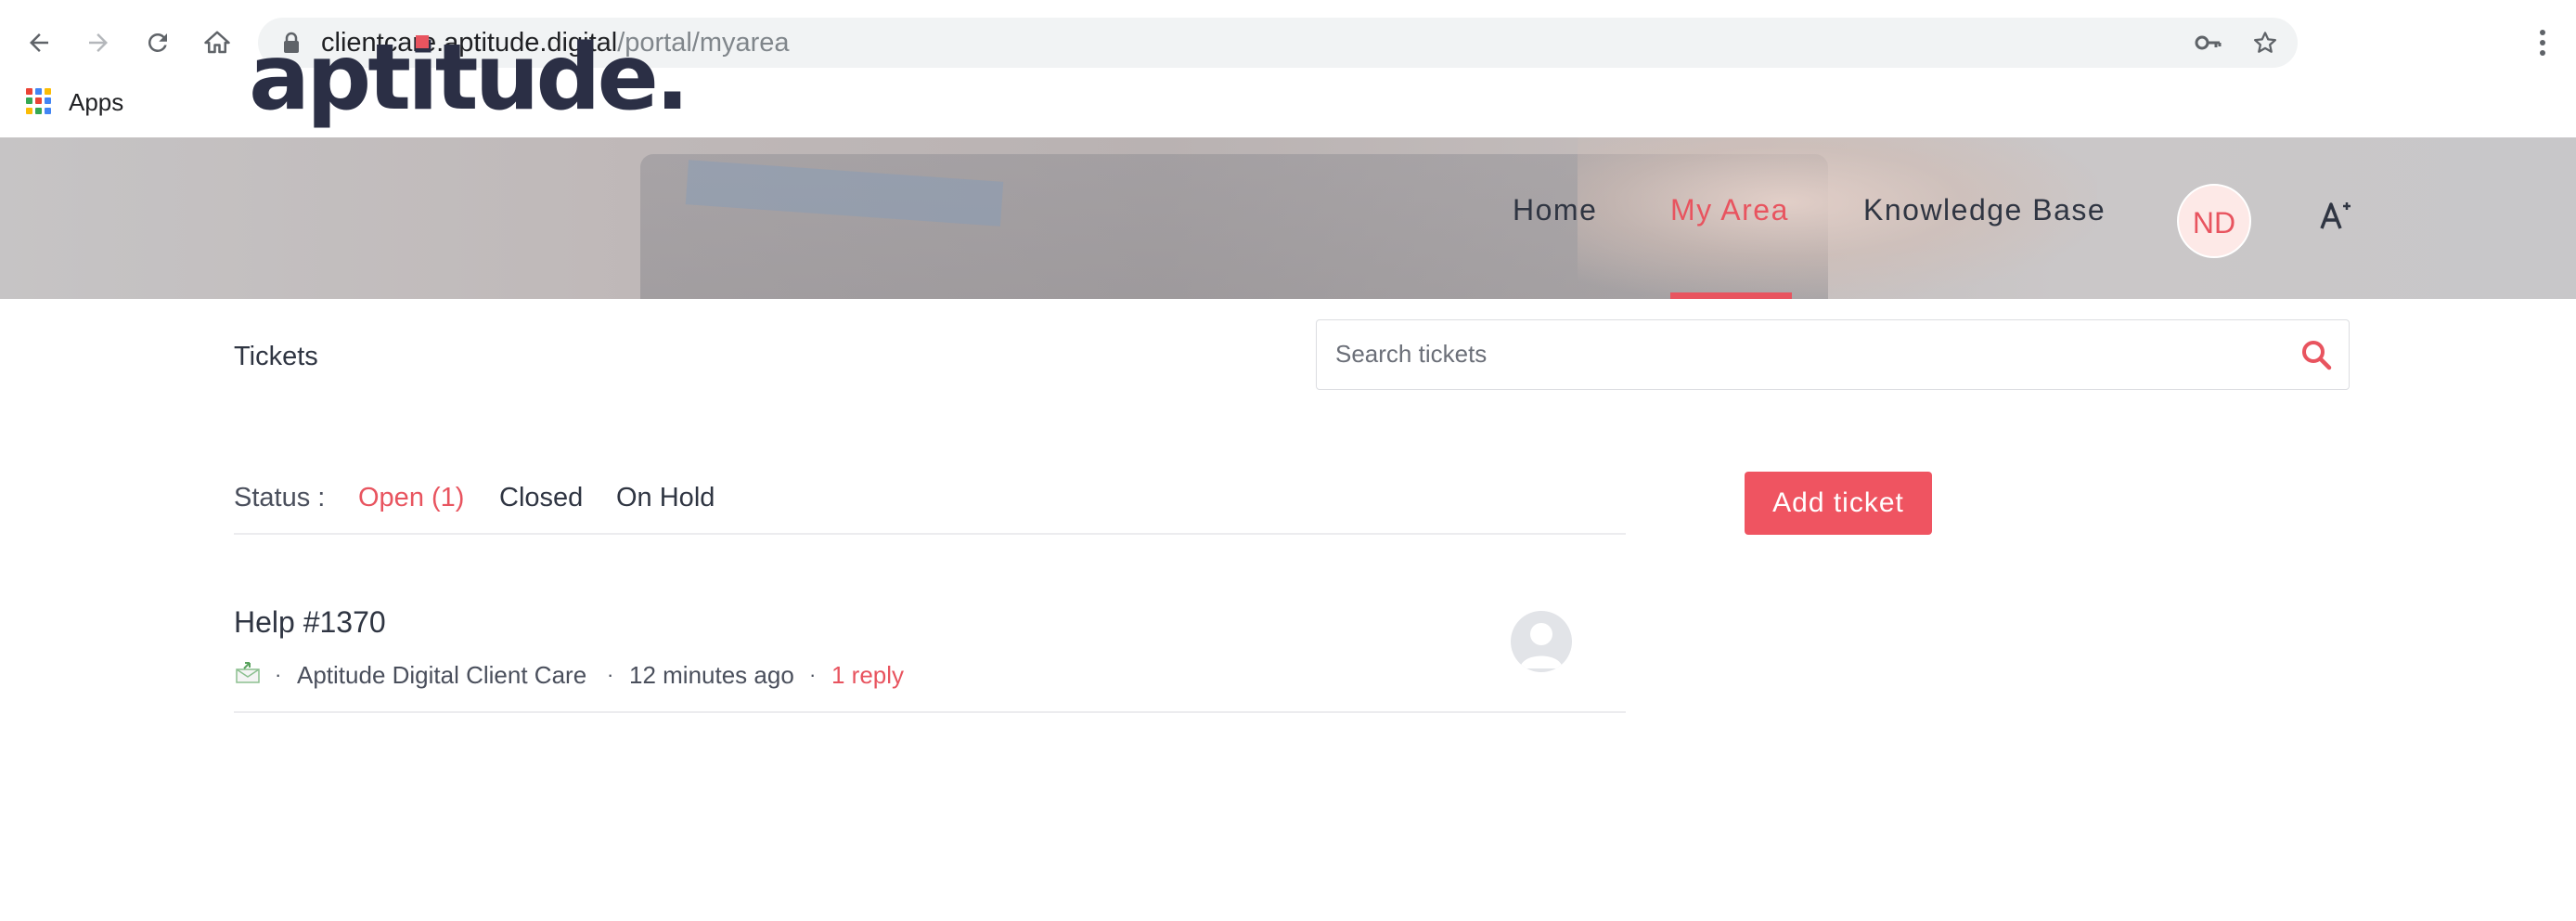 This screenshot has width=2576, height=921. I want to click on star-icon, so click(2265, 43).